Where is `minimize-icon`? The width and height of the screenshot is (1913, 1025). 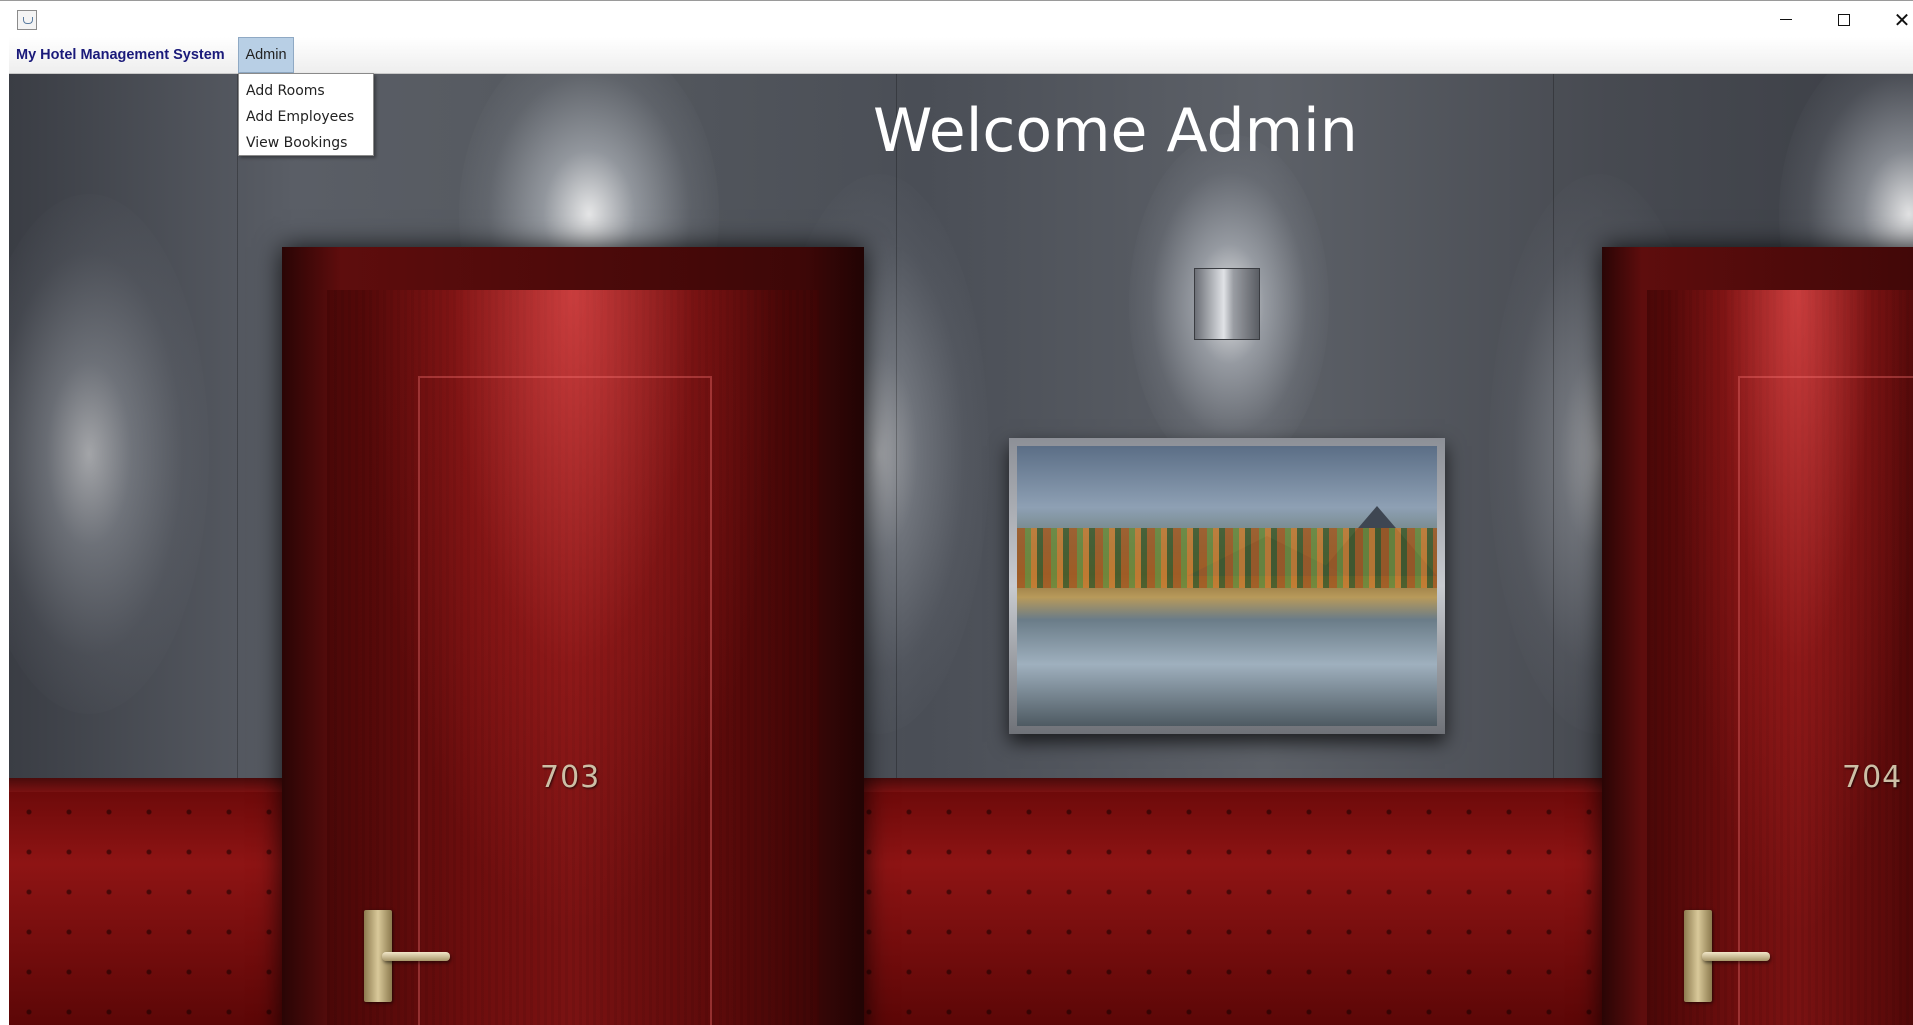
minimize-icon is located at coordinates (1786, 19).